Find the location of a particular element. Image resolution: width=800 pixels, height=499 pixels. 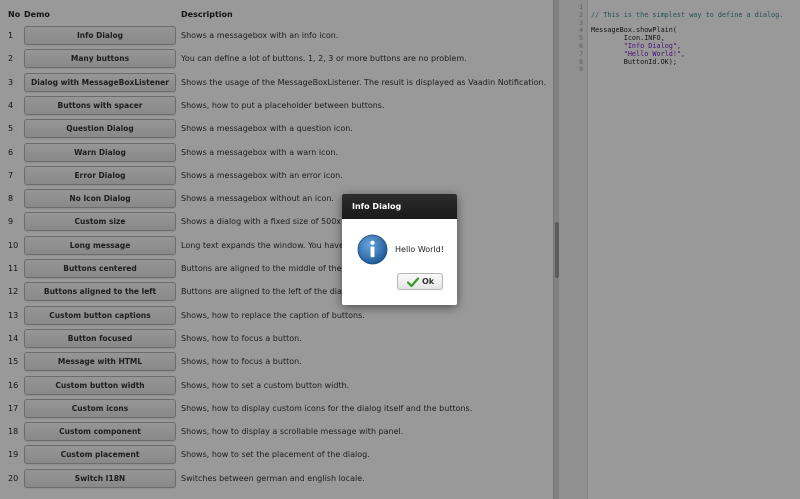

dialog-title: Info Dialog is located at coordinates (399, 206).